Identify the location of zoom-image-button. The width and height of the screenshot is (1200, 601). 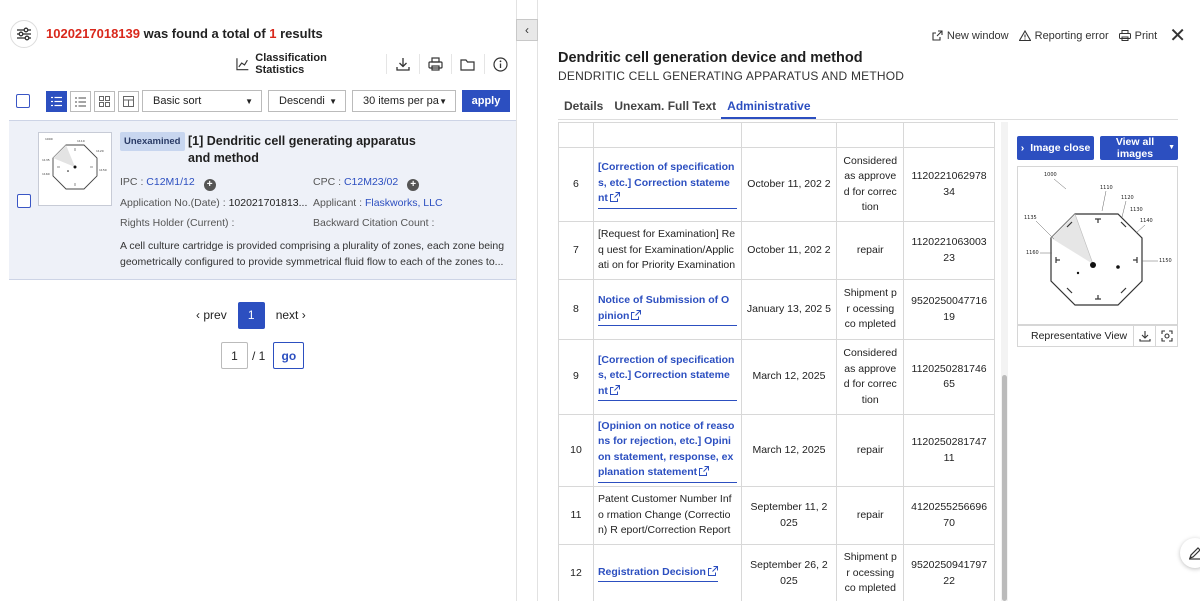
(1166, 335).